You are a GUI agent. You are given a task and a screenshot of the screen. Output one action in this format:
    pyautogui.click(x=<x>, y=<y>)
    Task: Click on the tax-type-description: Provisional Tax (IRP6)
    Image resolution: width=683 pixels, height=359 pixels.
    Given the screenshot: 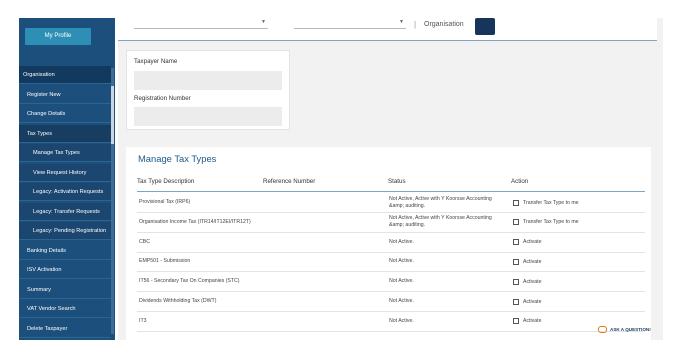 What is the action you would take?
    pyautogui.click(x=165, y=202)
    